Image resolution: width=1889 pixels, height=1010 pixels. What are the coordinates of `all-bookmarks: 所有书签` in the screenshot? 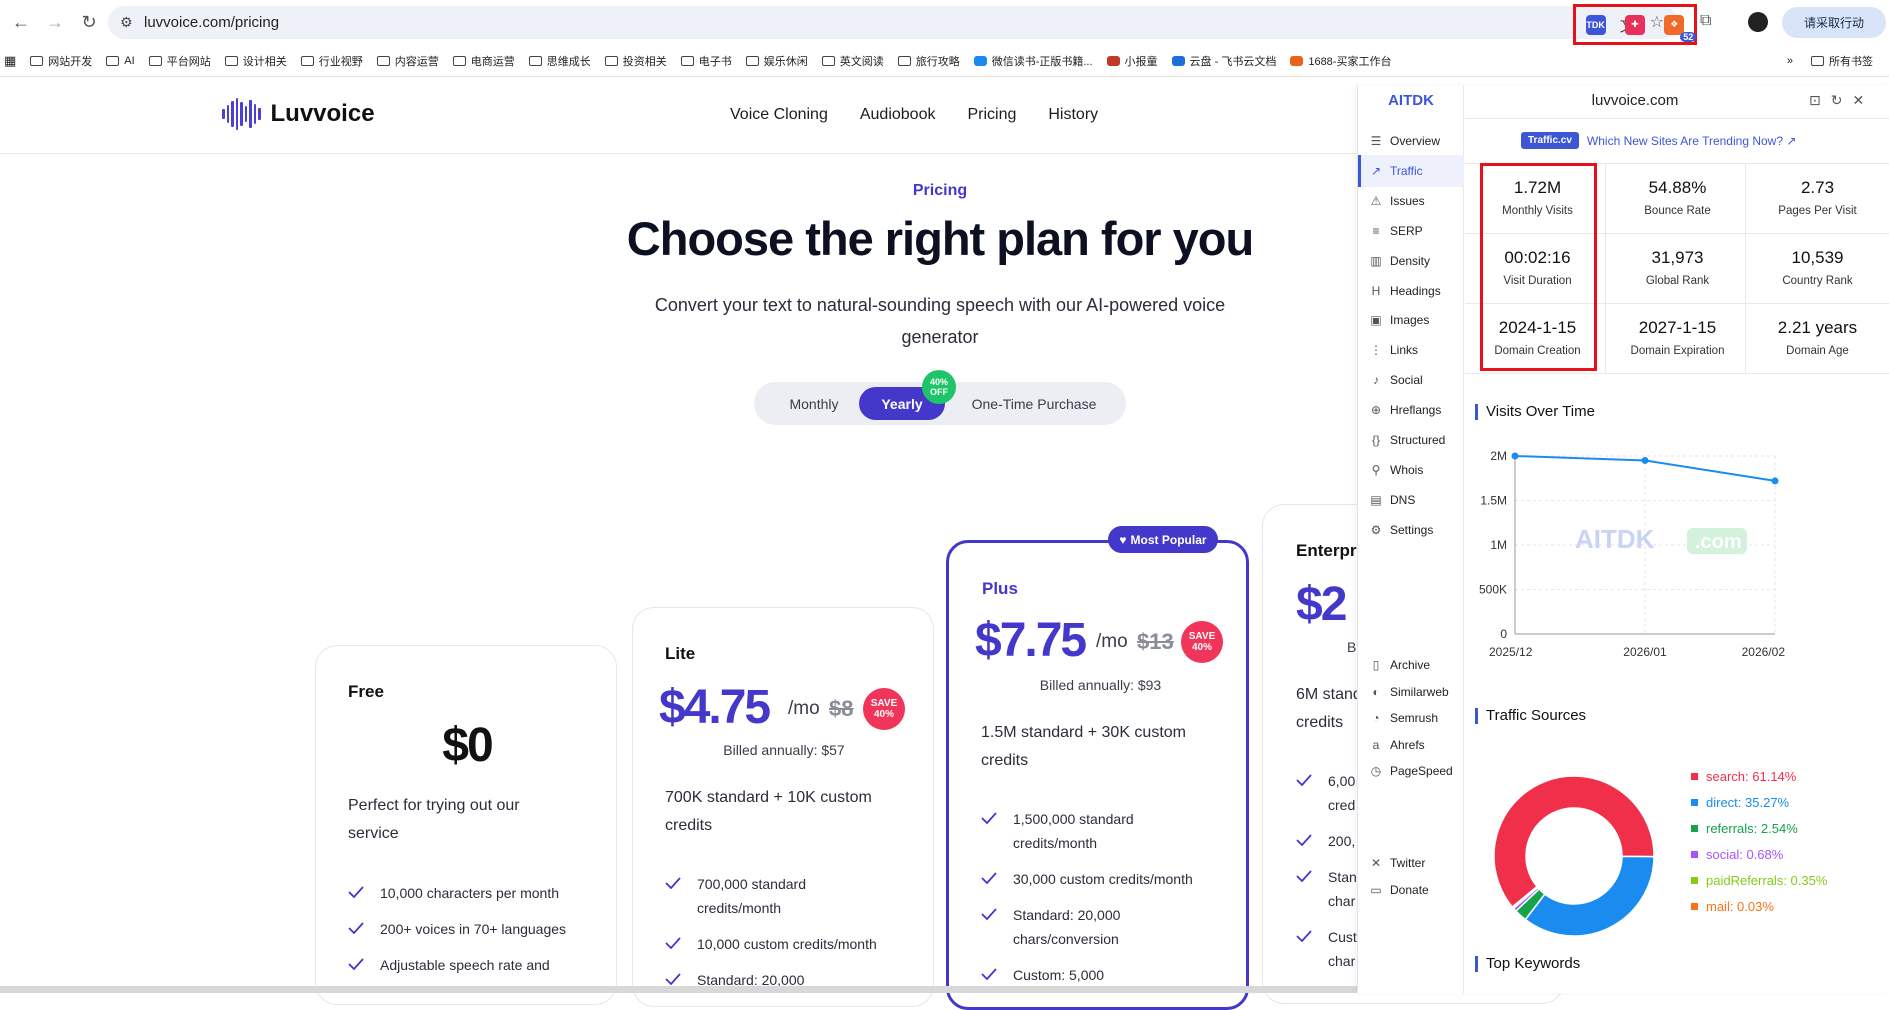 It's located at (1842, 61).